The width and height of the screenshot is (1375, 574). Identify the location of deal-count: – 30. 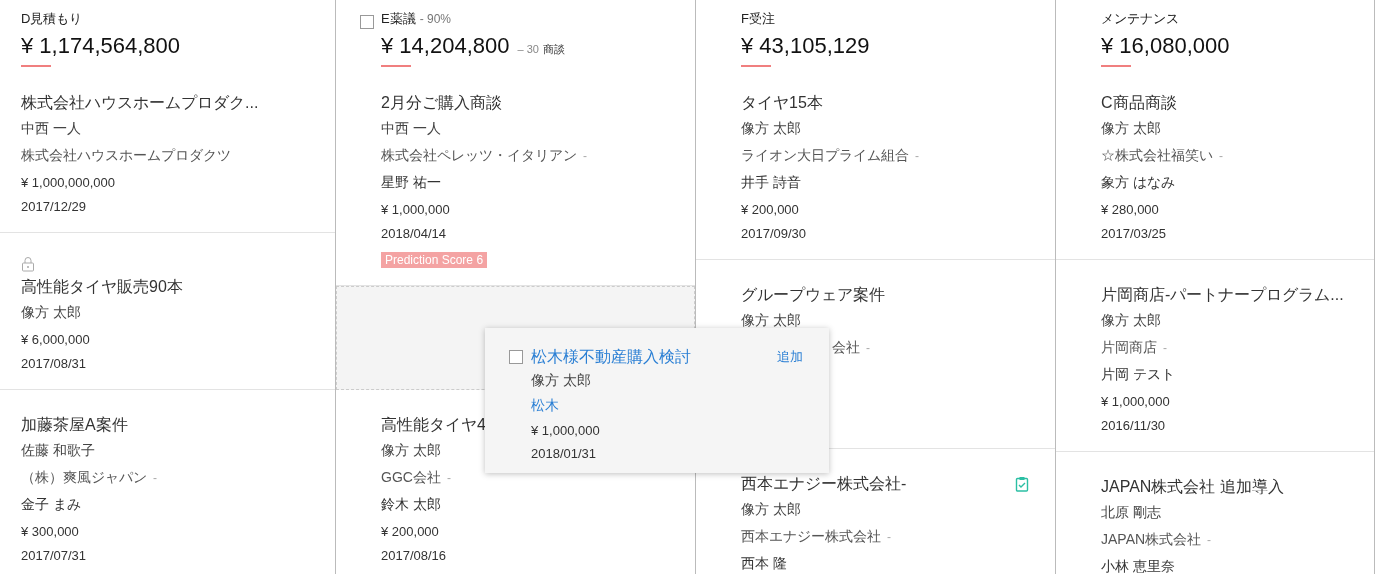
(528, 49).